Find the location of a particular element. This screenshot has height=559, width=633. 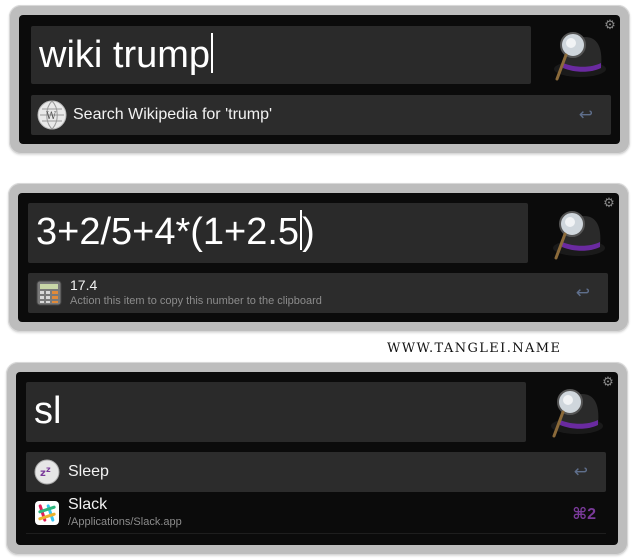

result-subtitle-4: /Applications/Slack.app is located at coordinates (125, 522).